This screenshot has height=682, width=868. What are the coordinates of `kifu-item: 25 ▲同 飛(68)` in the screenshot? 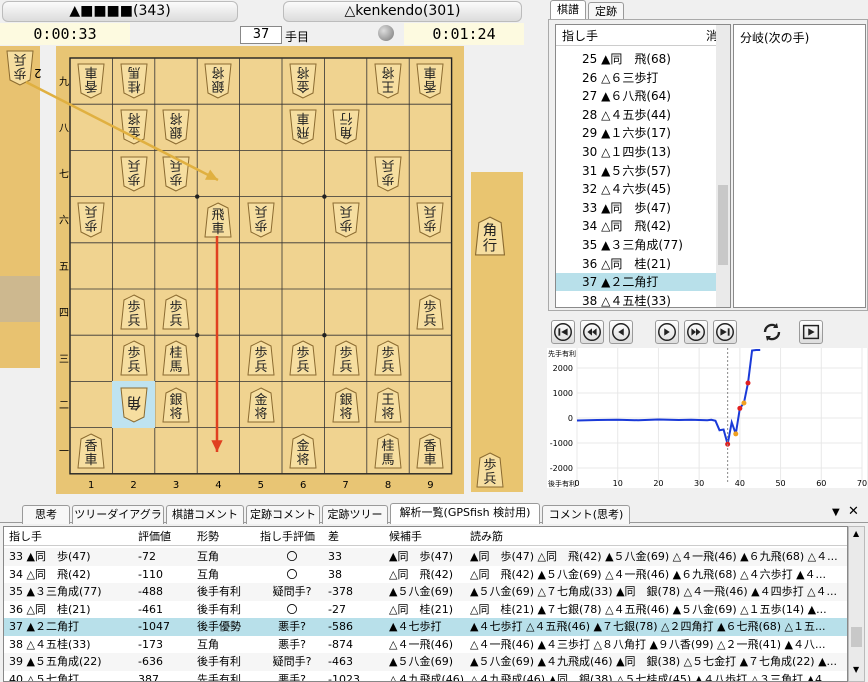 It's located at (636, 59).